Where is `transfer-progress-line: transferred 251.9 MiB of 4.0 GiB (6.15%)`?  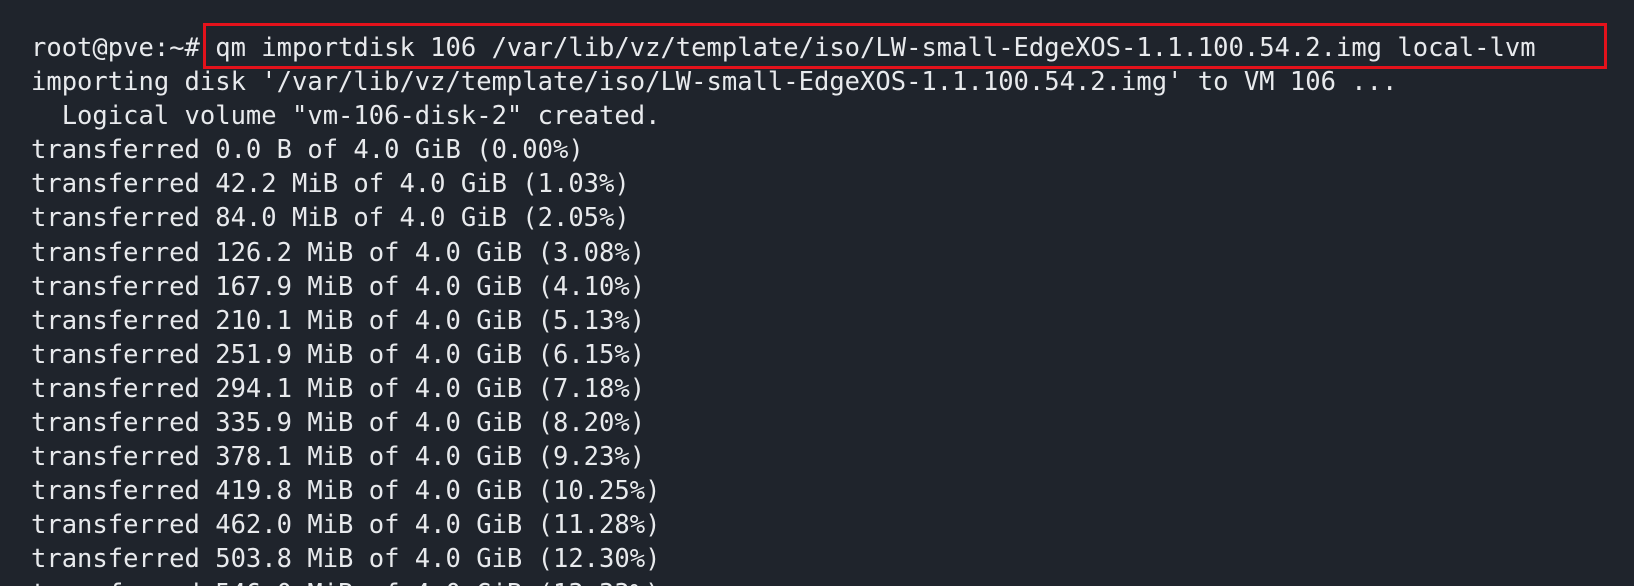
transfer-progress-line: transferred 251.9 MiB of 4.0 GiB (6.15%) is located at coordinates (338, 354).